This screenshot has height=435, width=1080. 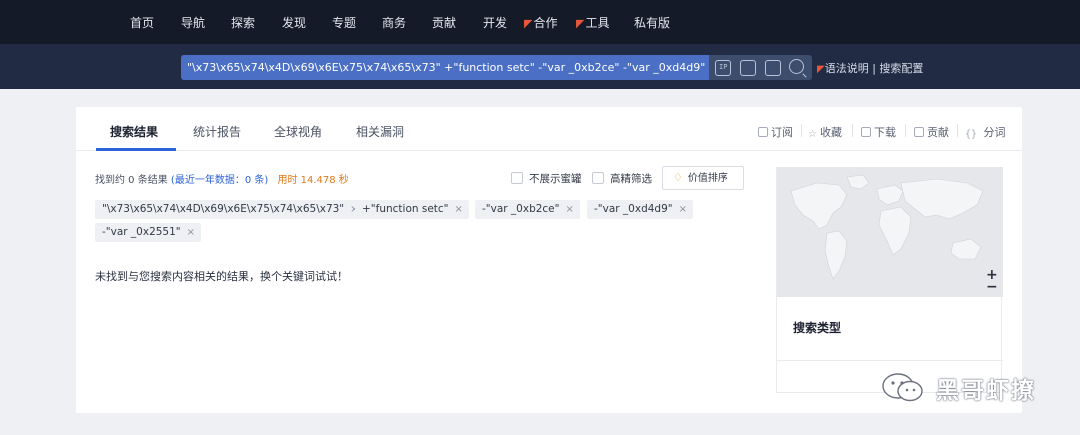 I want to click on nav-label: 开发, so click(x=495, y=23).